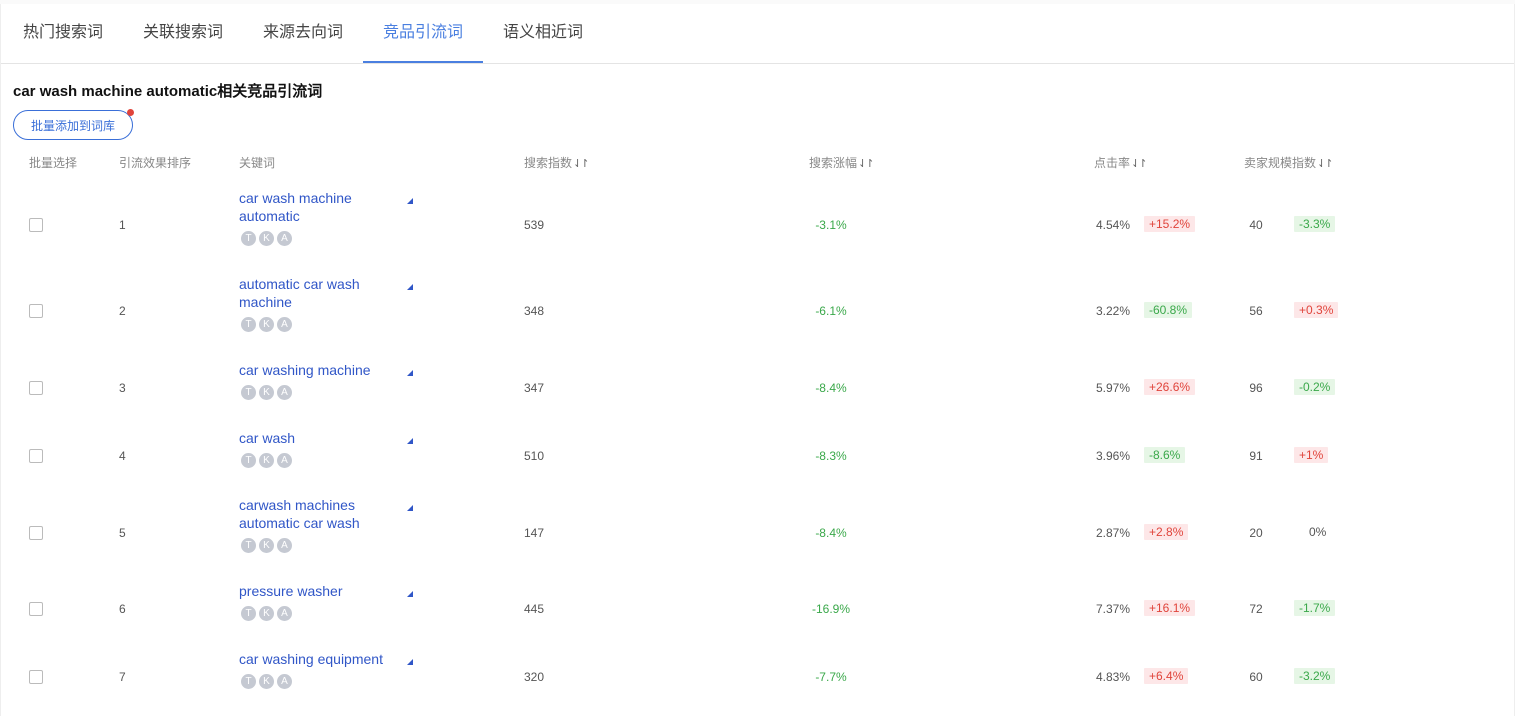  What do you see at coordinates (122, 533) in the screenshot?
I see `rank-value: 5` at bounding box center [122, 533].